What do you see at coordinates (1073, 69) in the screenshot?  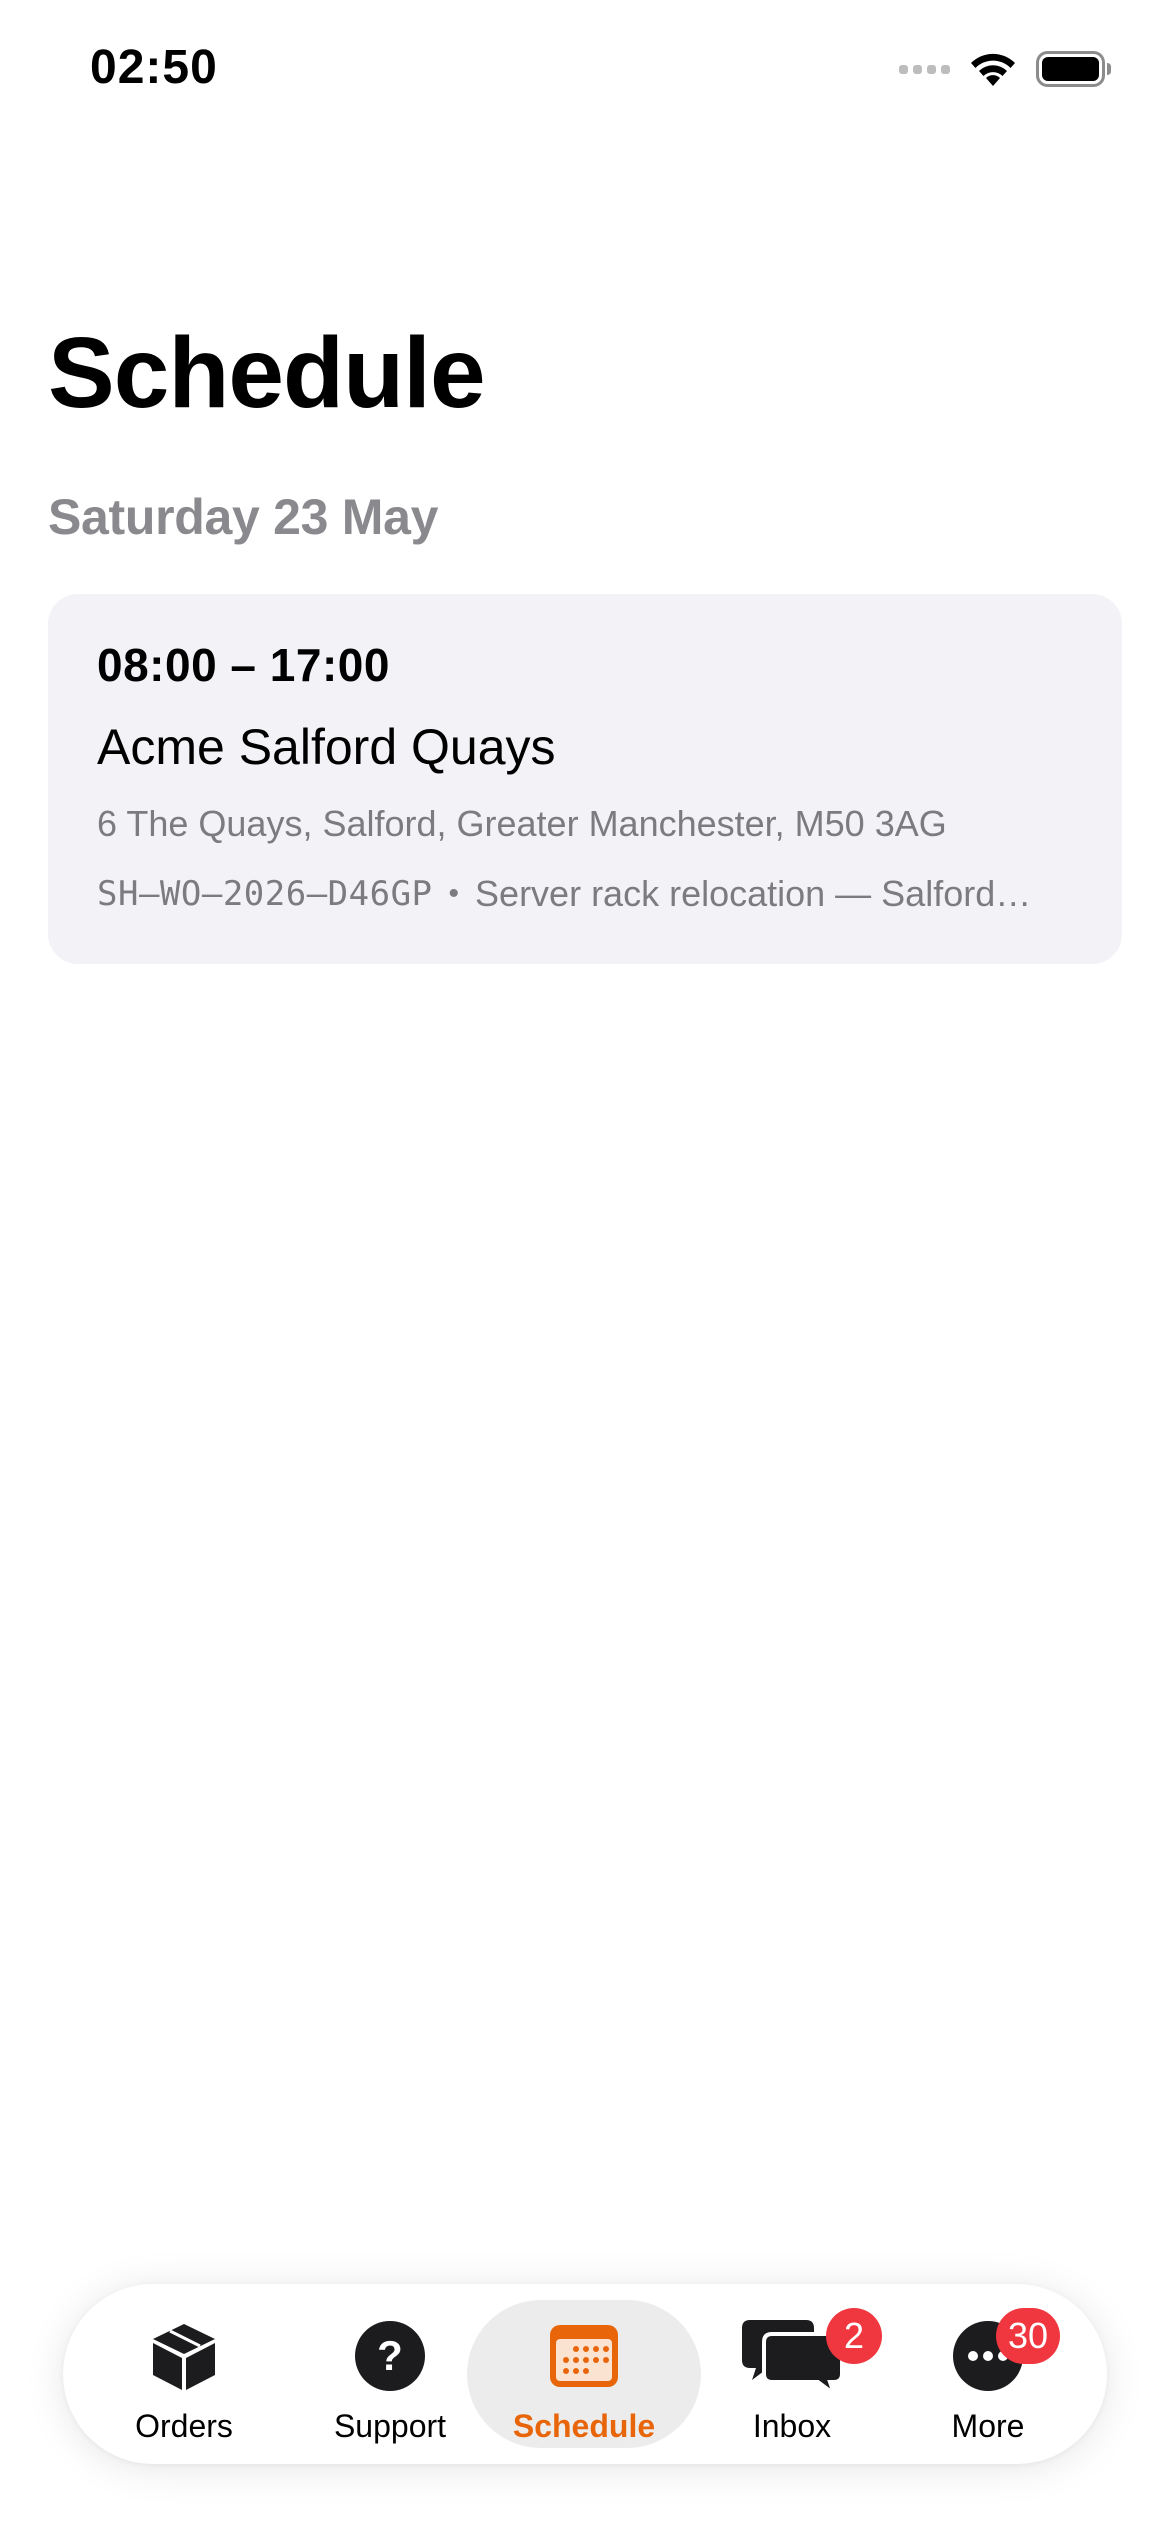 I see `battery-icon` at bounding box center [1073, 69].